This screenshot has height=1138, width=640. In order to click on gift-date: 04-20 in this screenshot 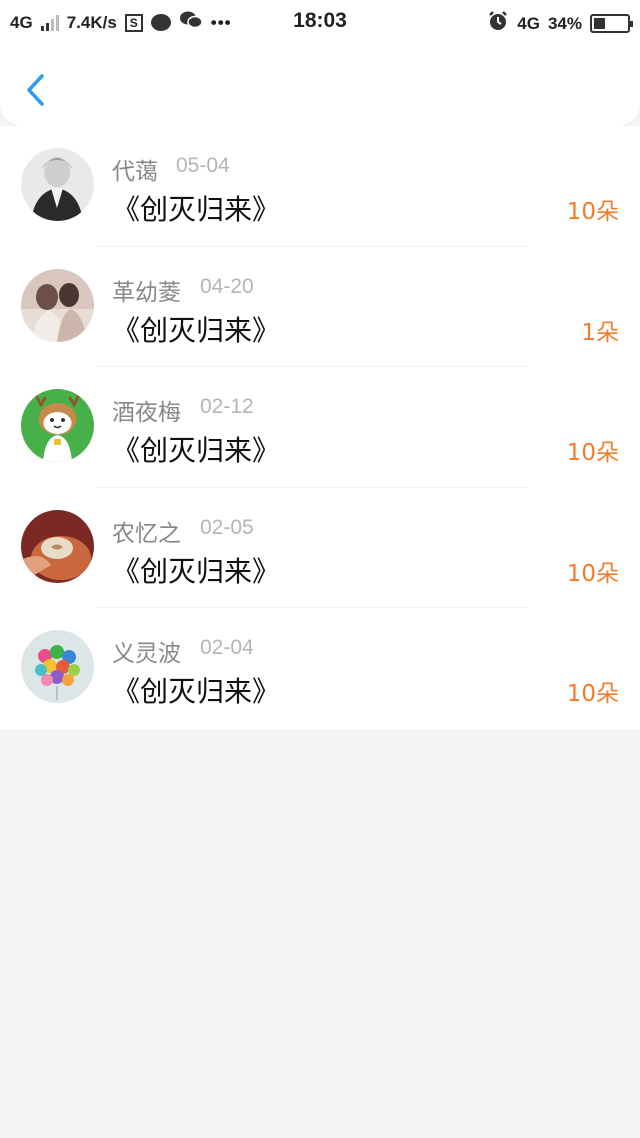, I will do `click(227, 286)`.